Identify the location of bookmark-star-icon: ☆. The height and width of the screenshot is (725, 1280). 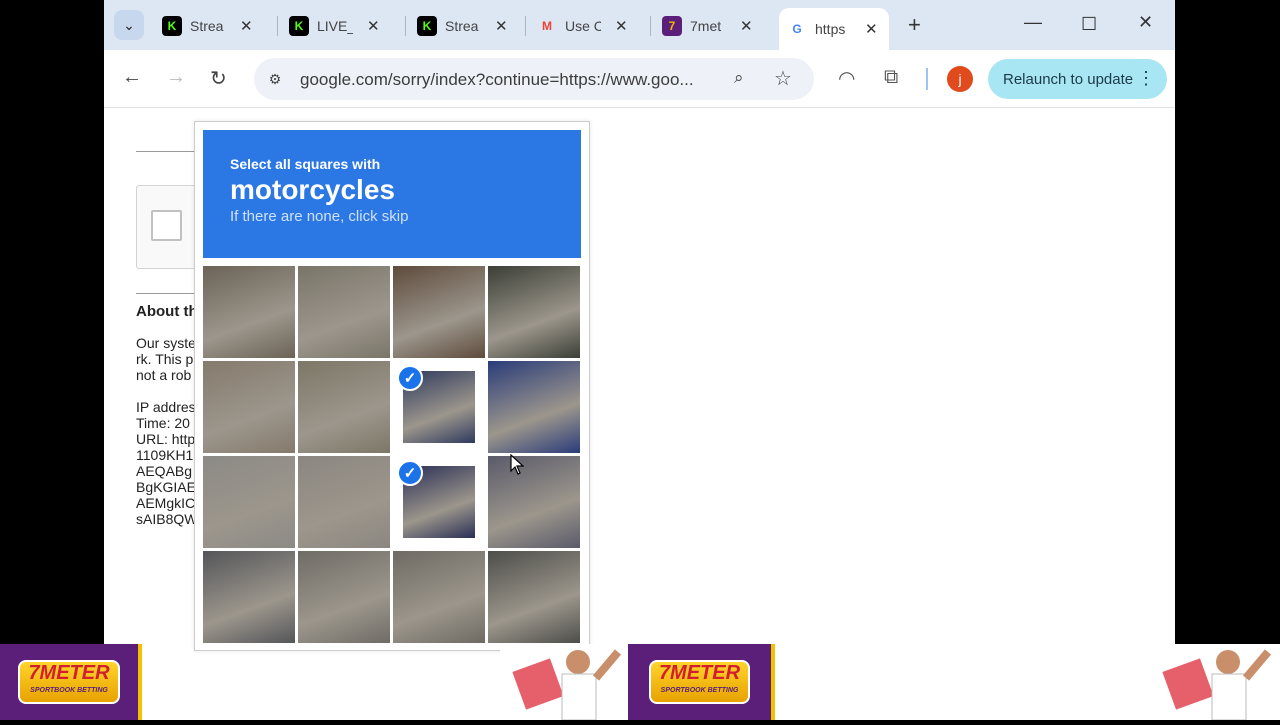
(783, 78).